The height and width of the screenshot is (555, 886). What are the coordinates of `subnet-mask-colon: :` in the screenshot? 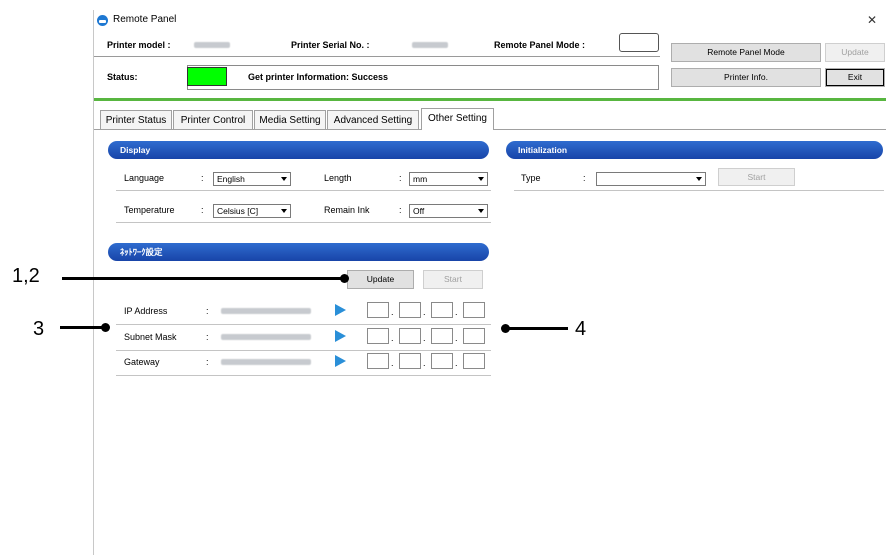 It's located at (207, 337).